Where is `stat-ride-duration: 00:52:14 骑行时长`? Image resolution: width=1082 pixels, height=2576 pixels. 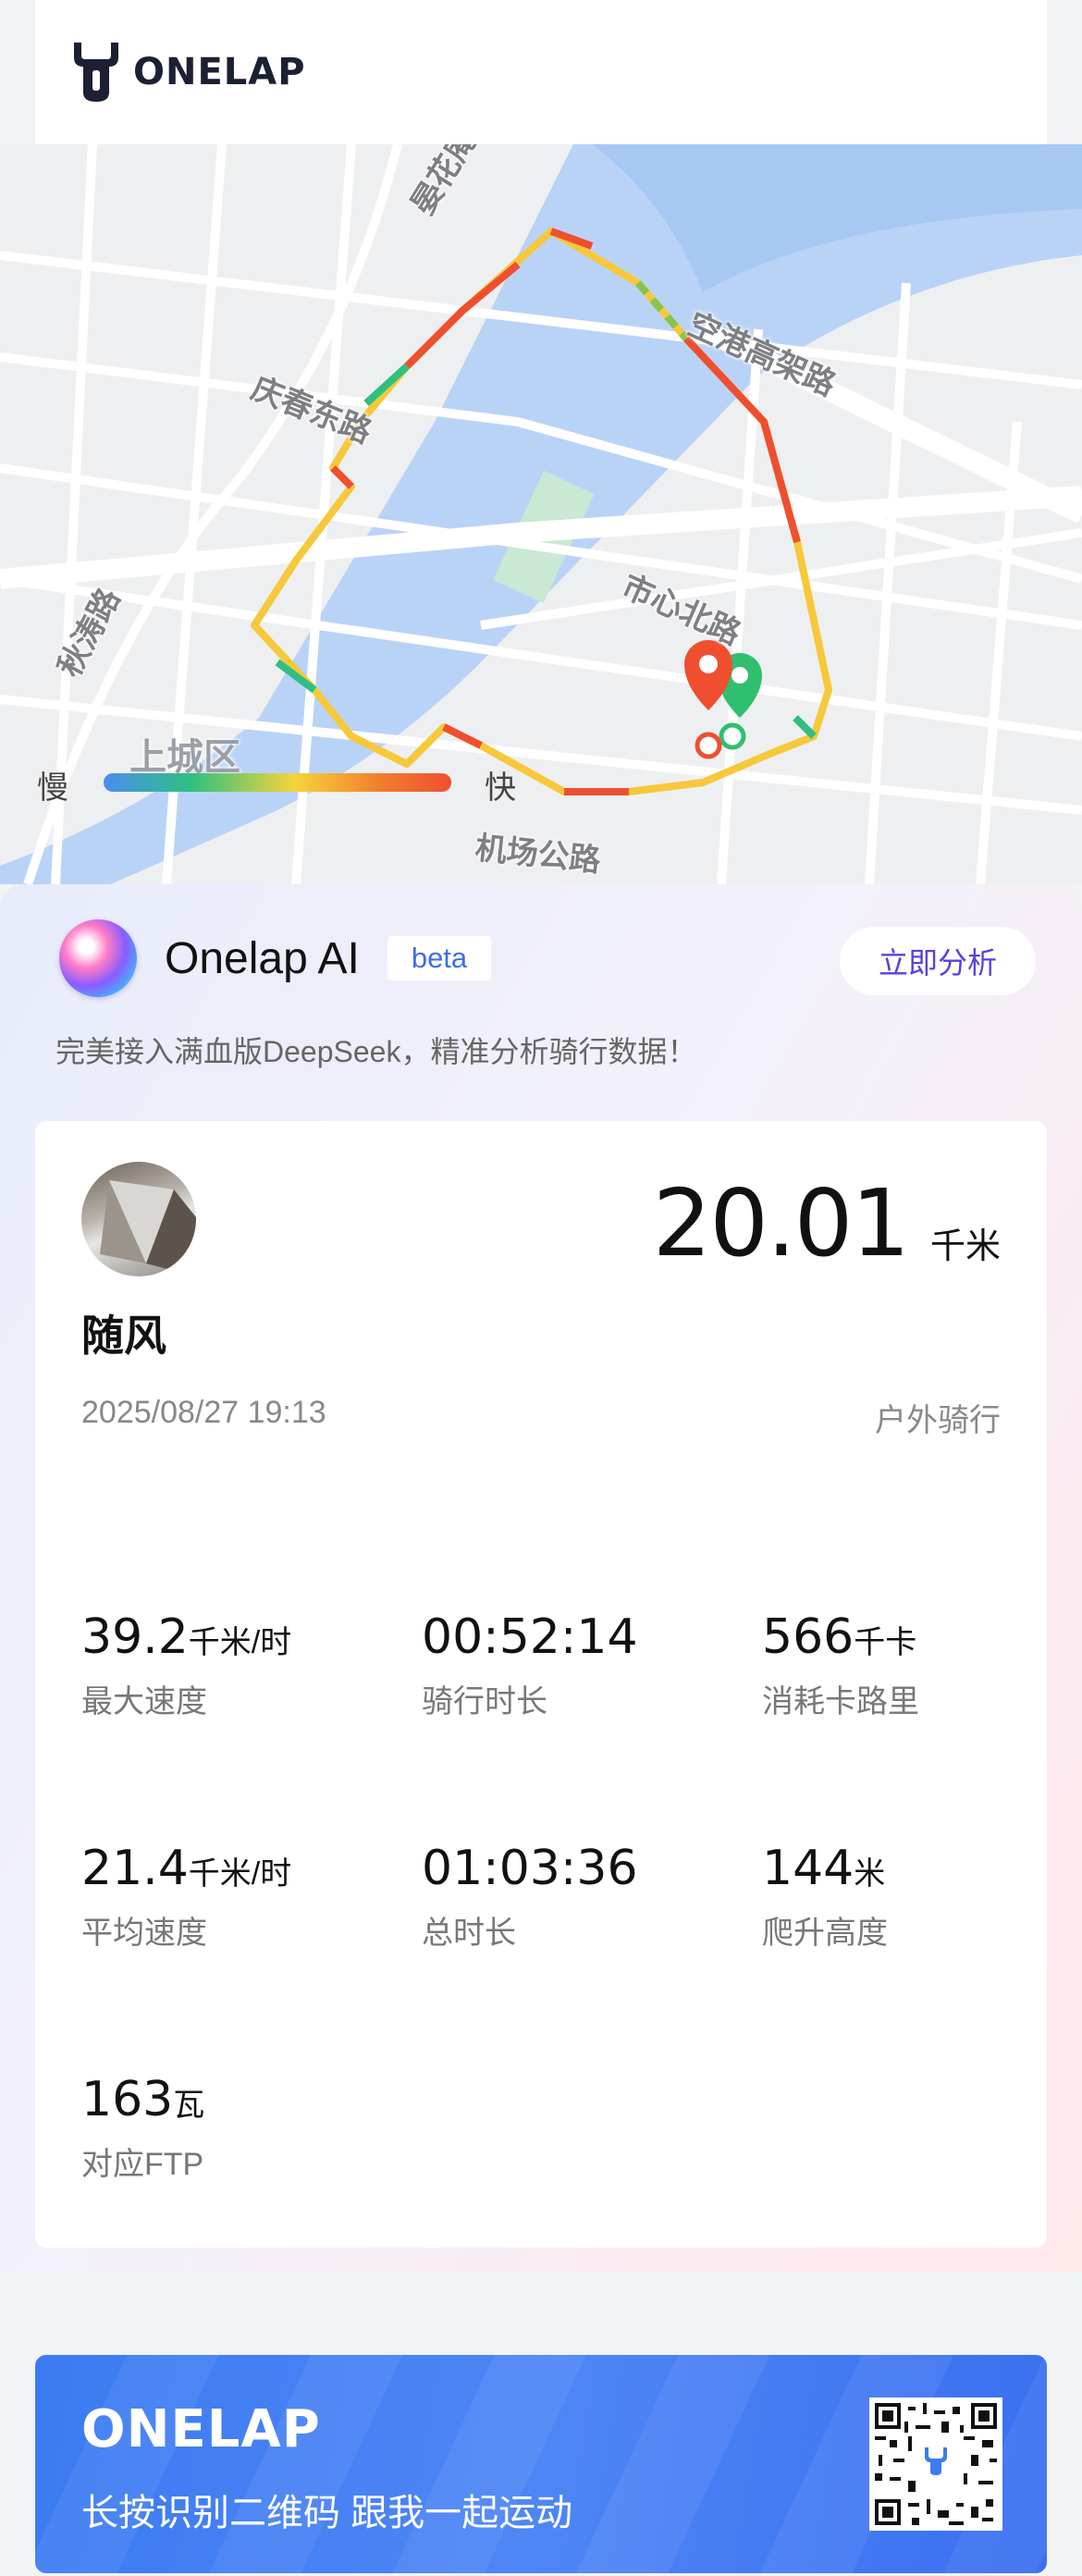
stat-ride-duration: 00:52:14 骑行时长 is located at coordinates (579, 1665).